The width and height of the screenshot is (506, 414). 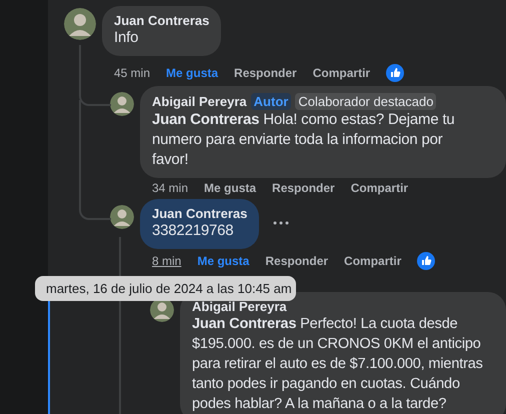 I want to click on badge: Colaborador destacado, so click(x=365, y=101).